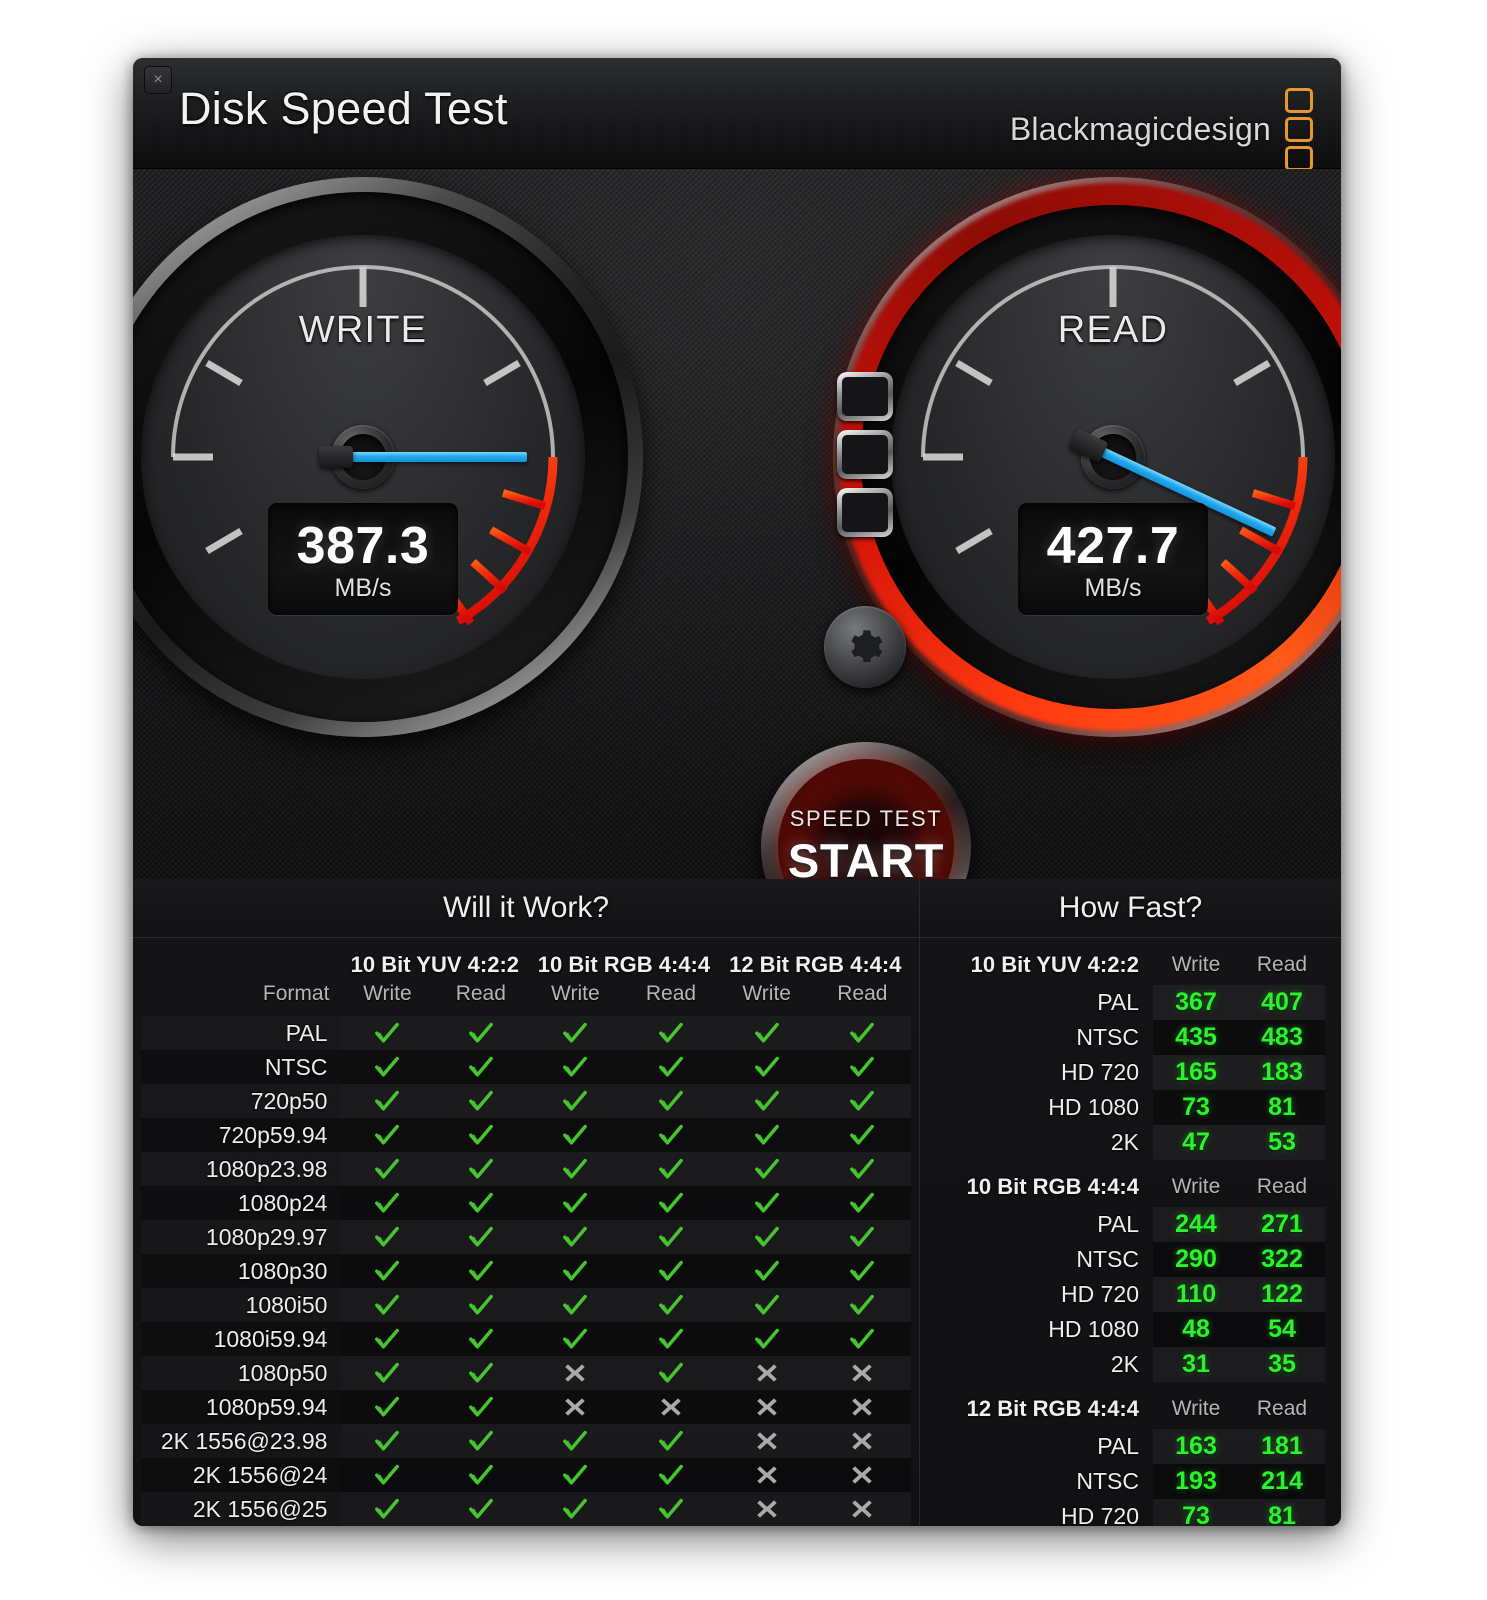  I want to click on logo-block-2-icon, so click(865, 454).